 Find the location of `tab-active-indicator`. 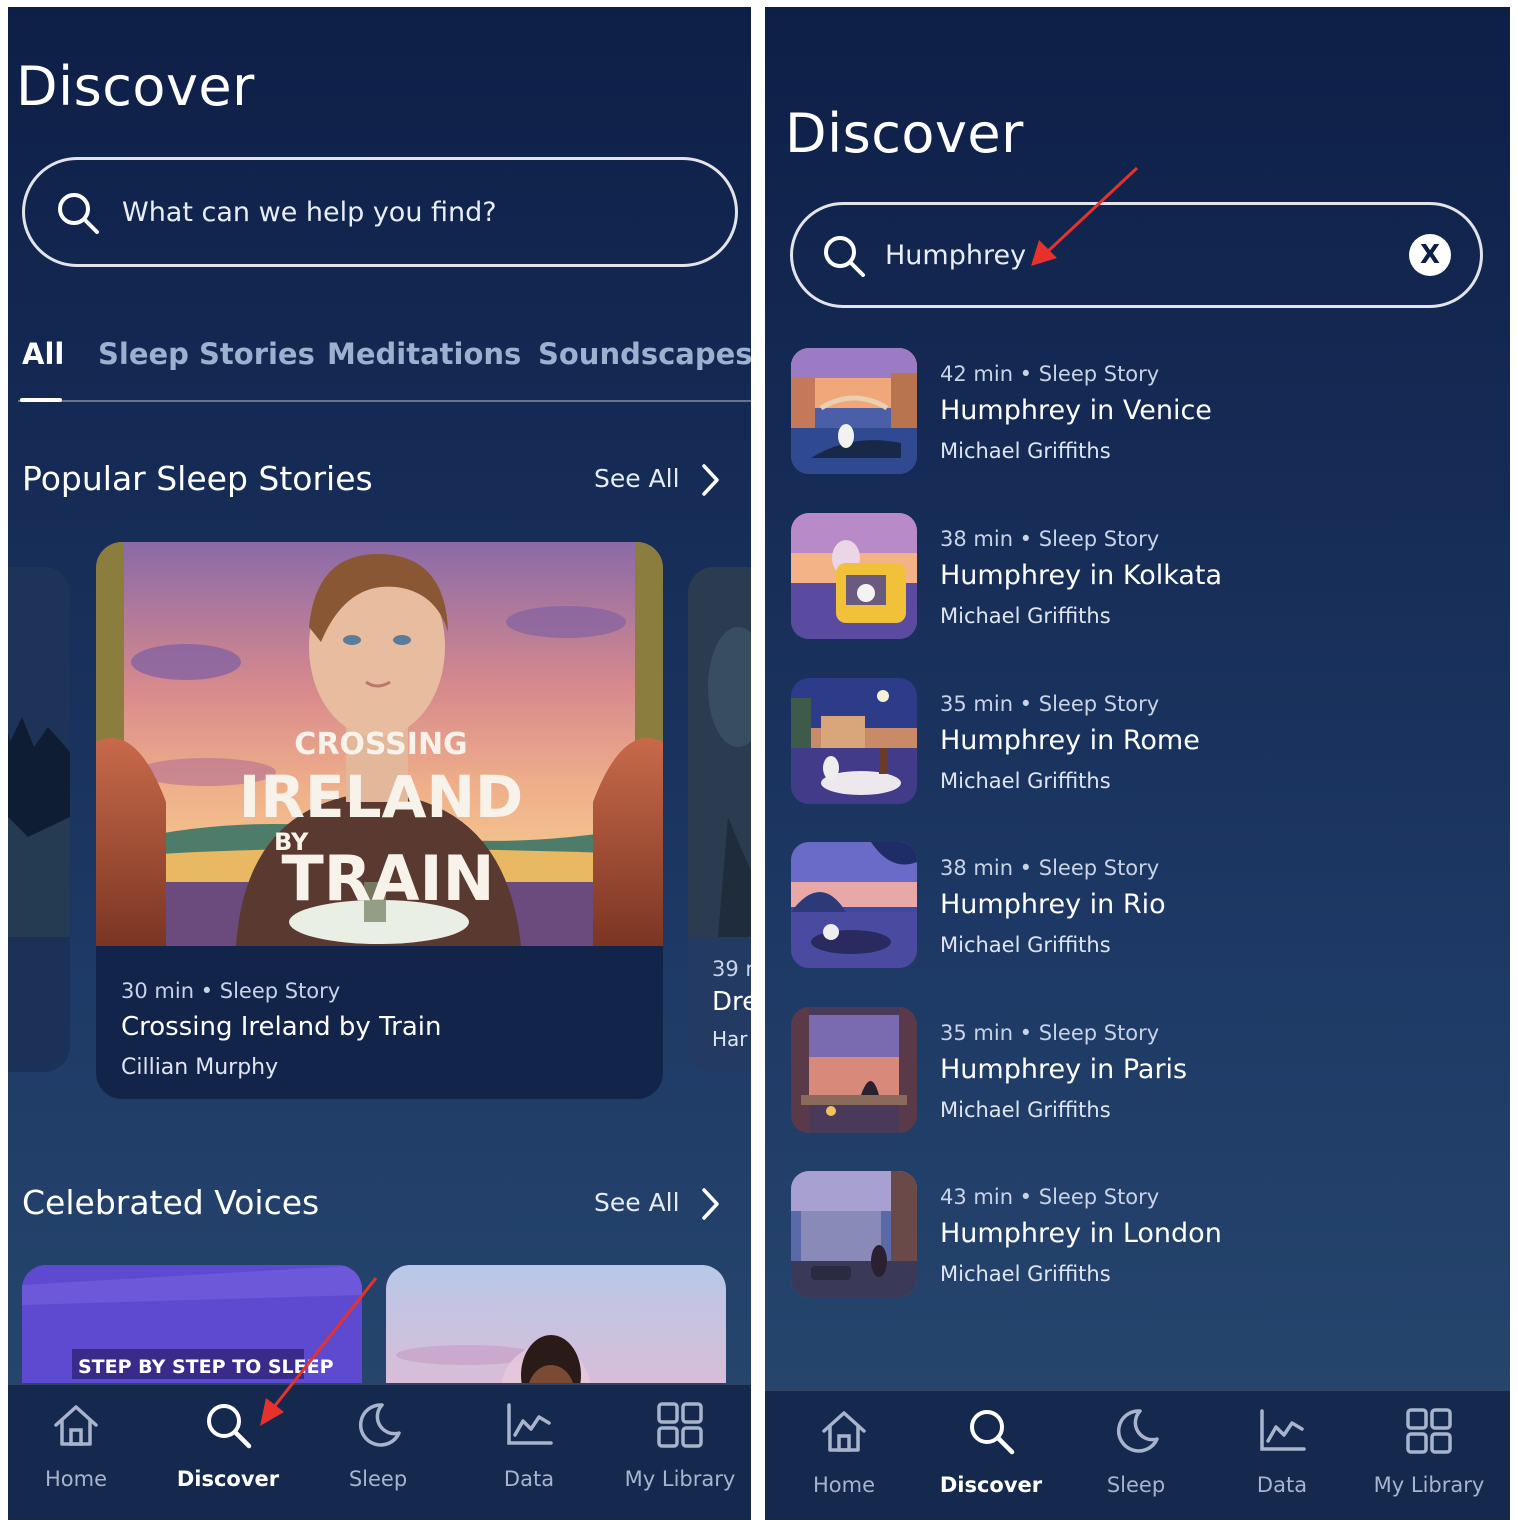

tab-active-indicator is located at coordinates (41, 400).